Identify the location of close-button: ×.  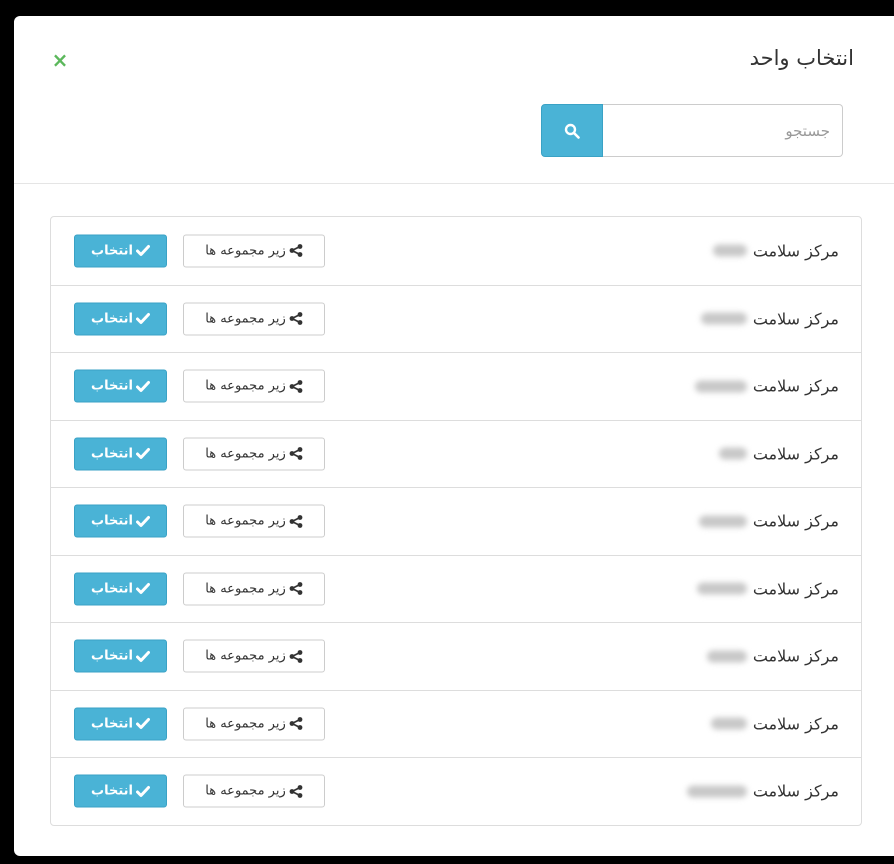
(60, 60).